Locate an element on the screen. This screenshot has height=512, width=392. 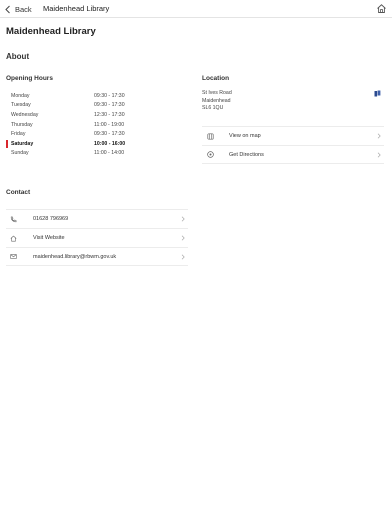
view-on-map-label: View on map is located at coordinates (245, 136).